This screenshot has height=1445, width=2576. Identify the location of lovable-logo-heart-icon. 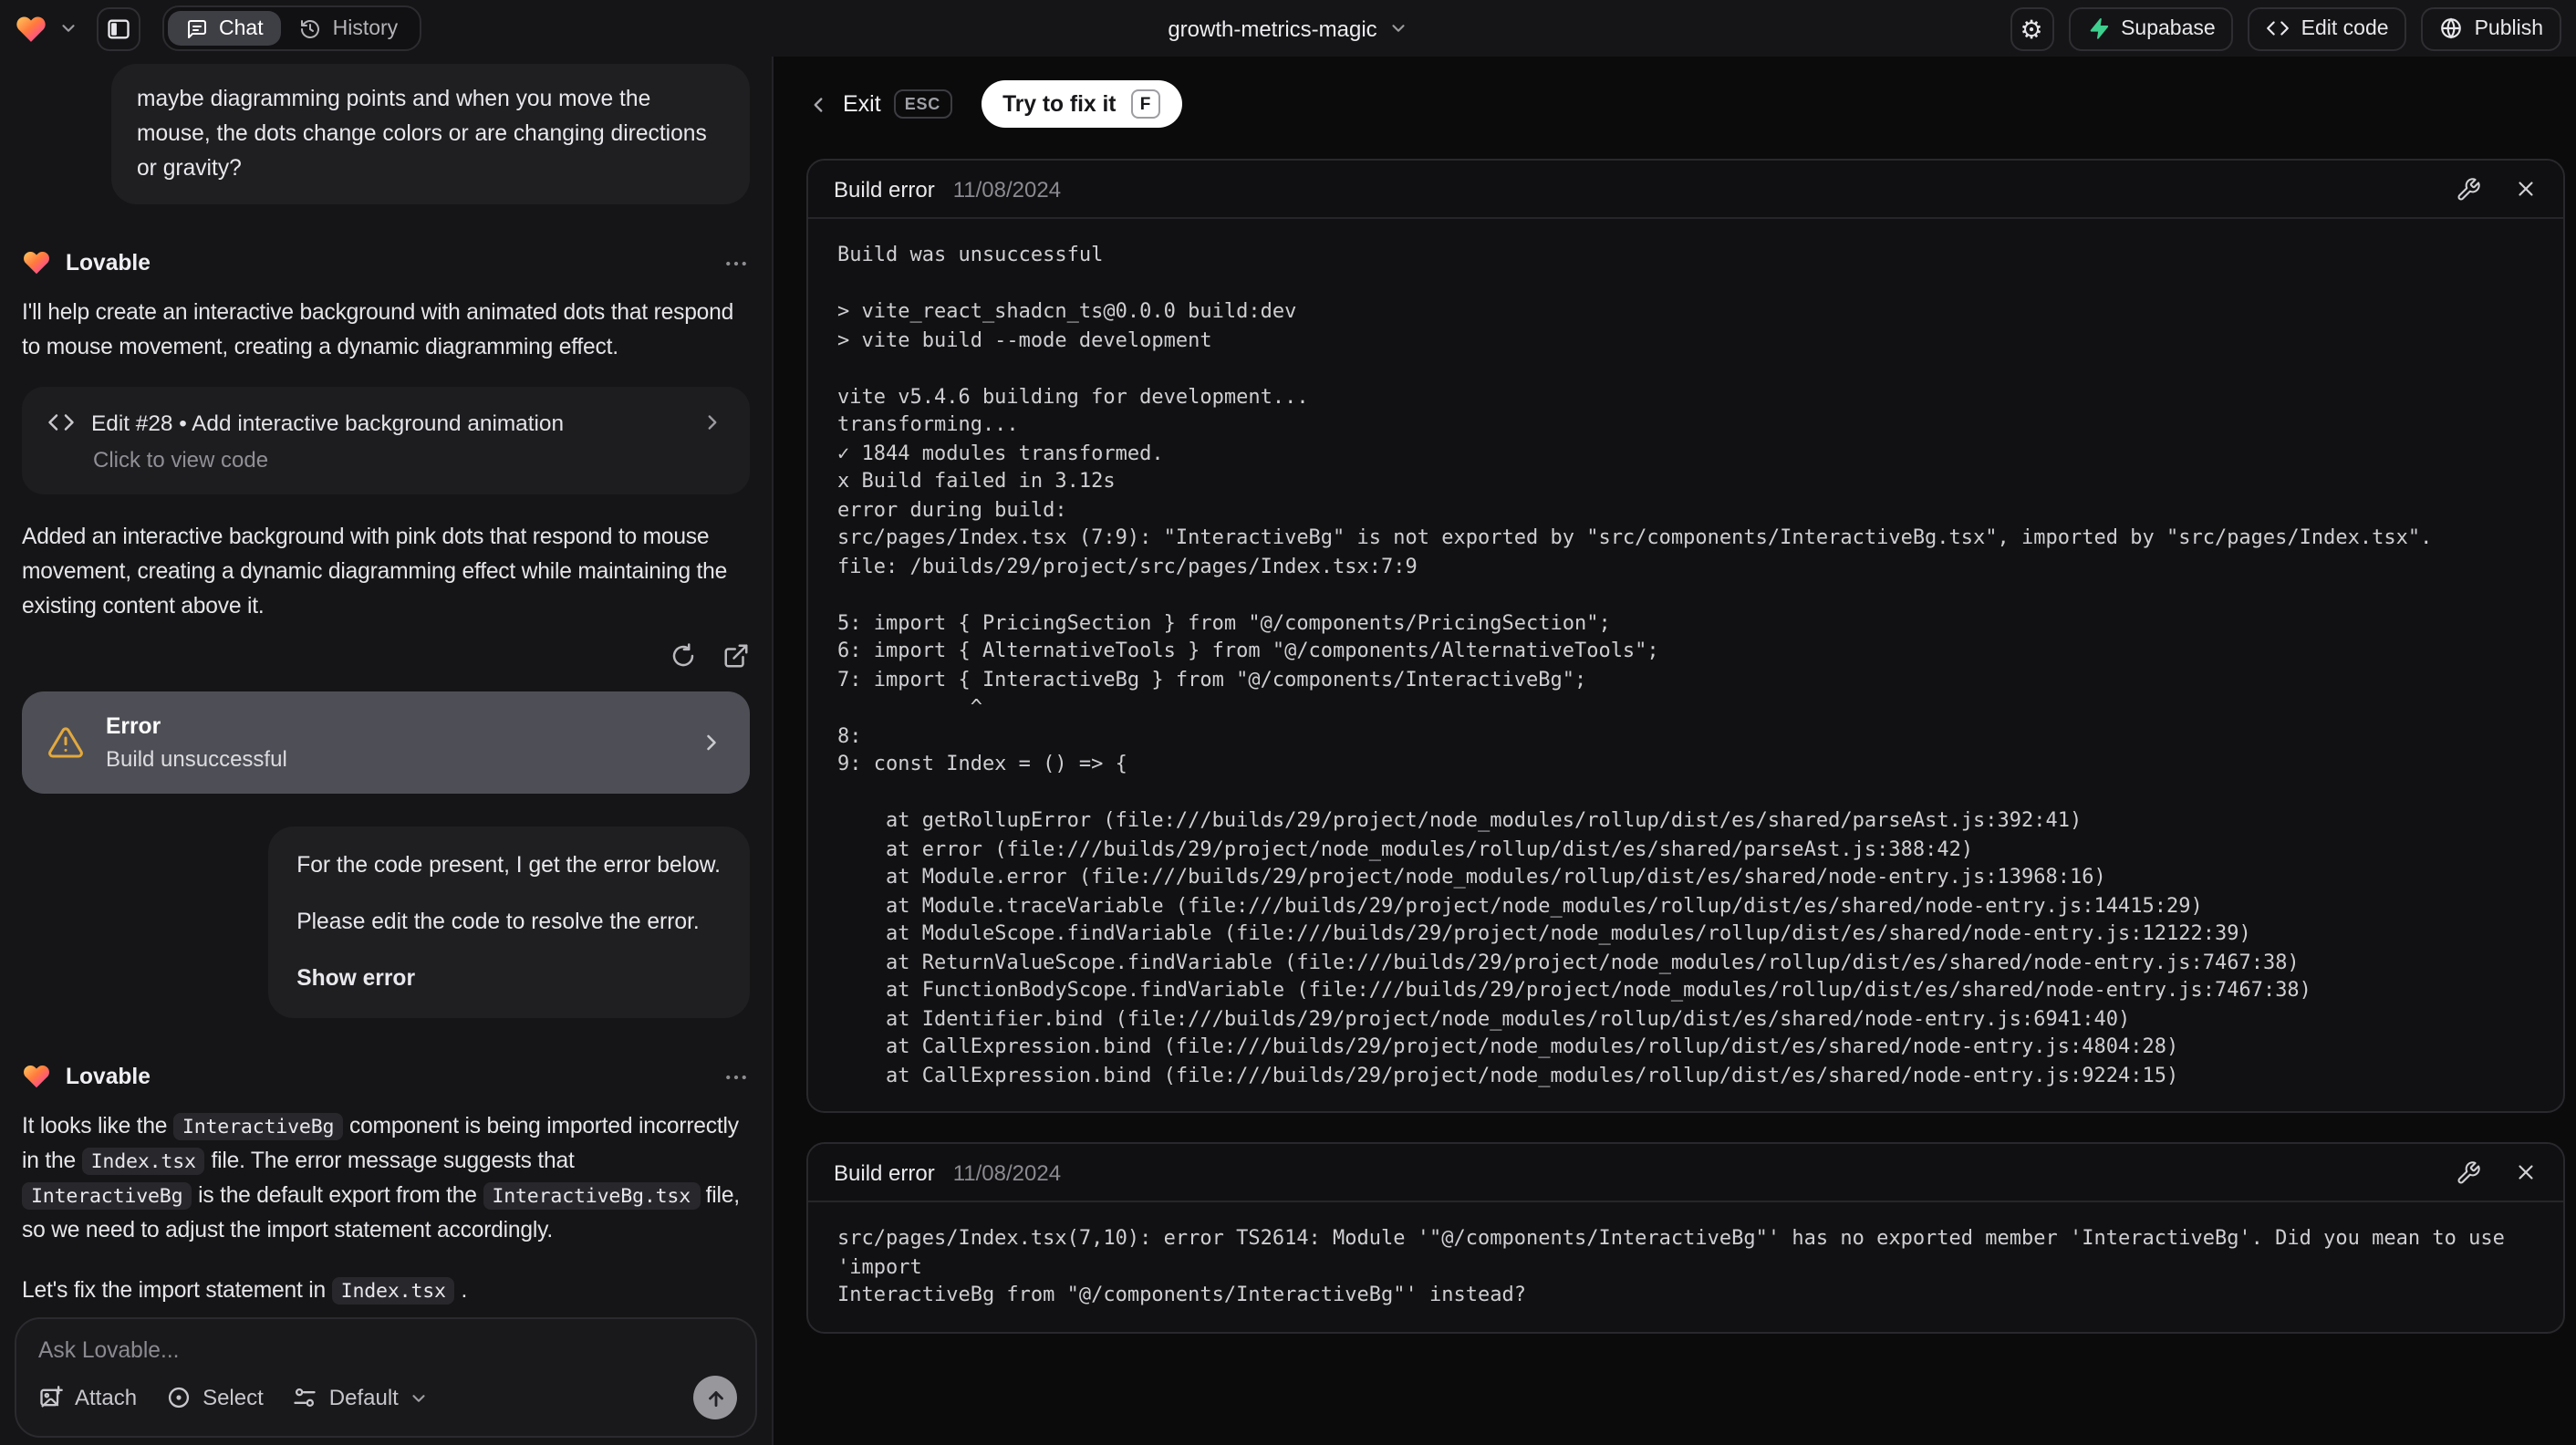
(31, 28).